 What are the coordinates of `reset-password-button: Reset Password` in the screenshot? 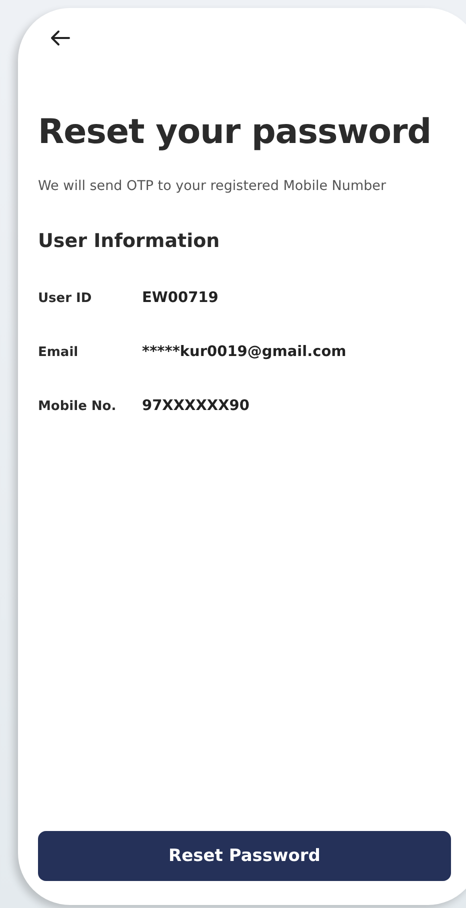 It's located at (244, 856).